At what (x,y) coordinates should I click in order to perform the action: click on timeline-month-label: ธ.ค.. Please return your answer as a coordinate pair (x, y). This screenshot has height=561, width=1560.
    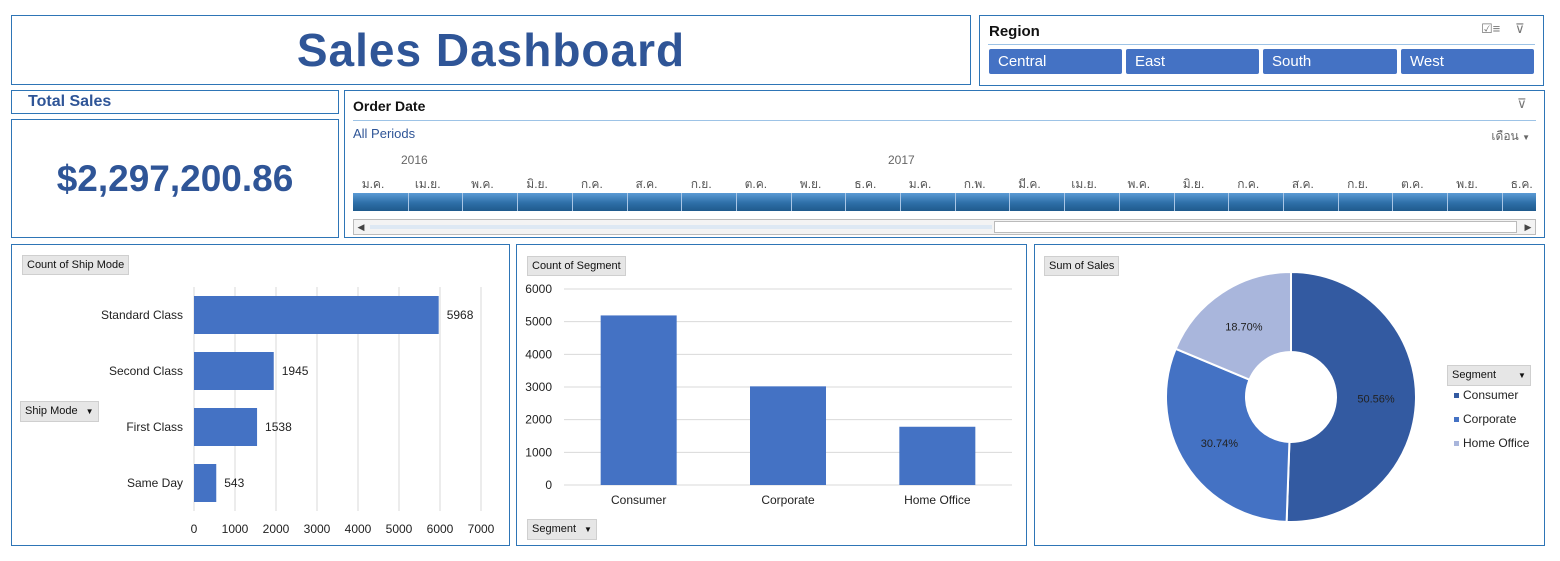
    Looking at the image, I should click on (865, 184).